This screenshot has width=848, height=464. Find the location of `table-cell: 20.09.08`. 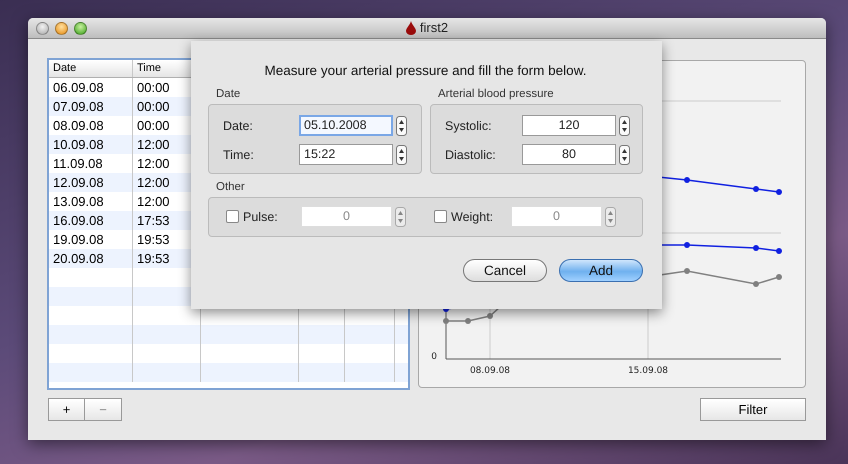

table-cell: 20.09.08 is located at coordinates (91, 258).